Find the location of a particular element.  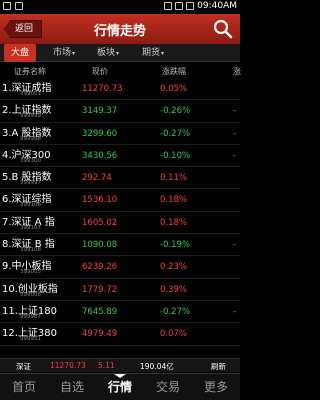

current-price: 3430.56 is located at coordinates (100, 155).